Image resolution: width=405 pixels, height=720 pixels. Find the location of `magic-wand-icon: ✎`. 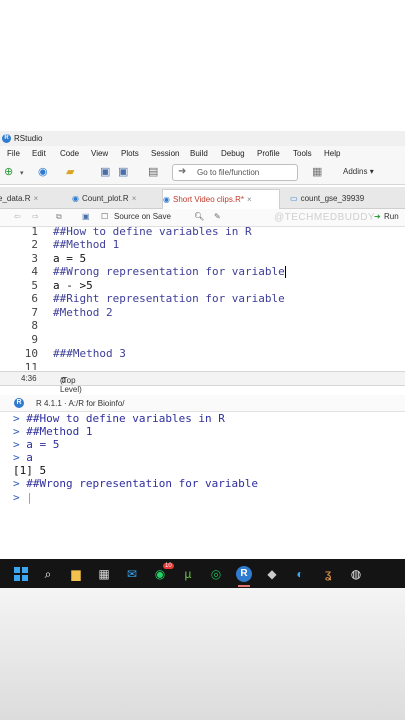

magic-wand-icon: ✎ is located at coordinates (217, 216).